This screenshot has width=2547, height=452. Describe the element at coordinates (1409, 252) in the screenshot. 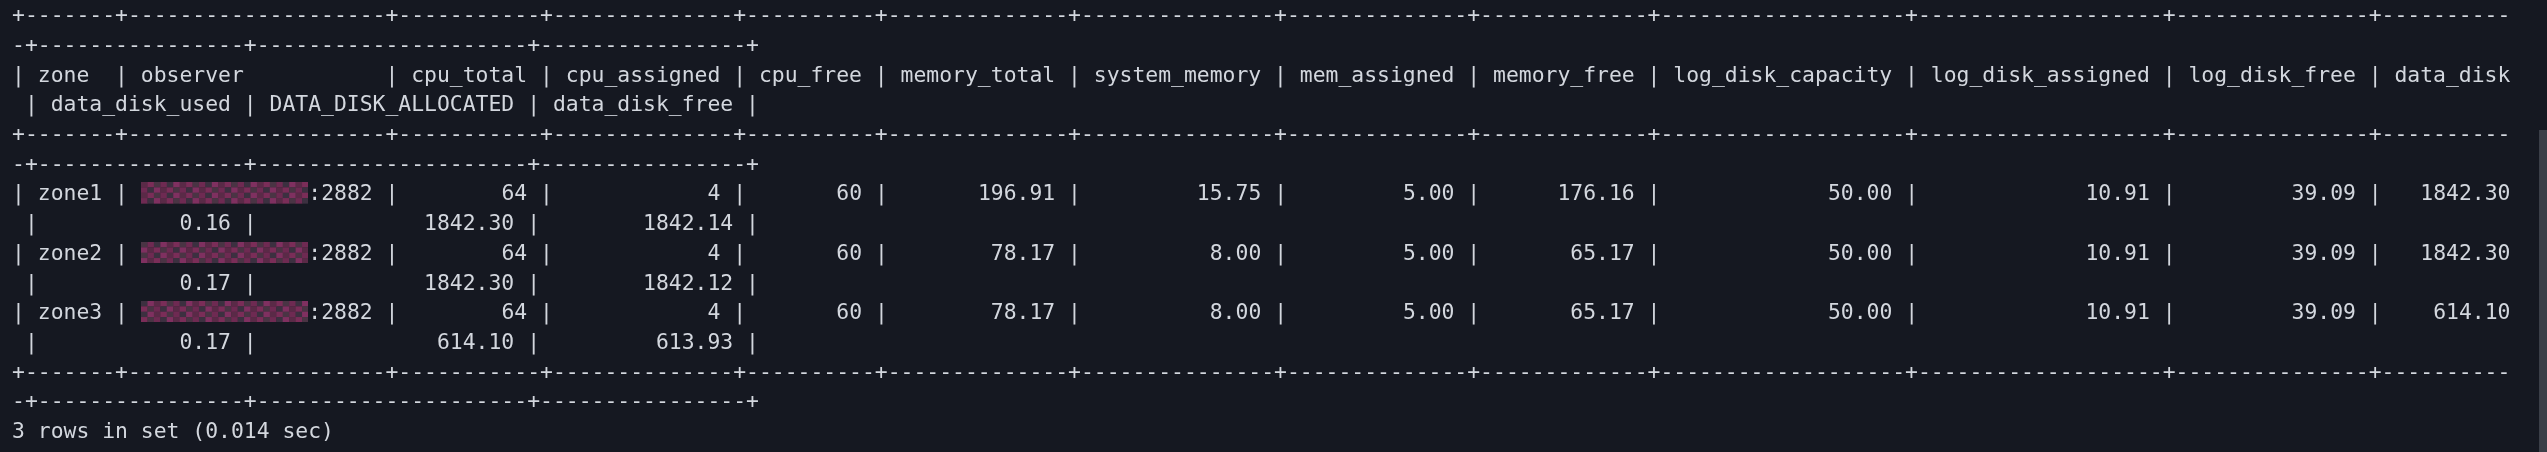

I see `table-row-line: :2882 | 64 | 4 | 60 | 78.17 | 8.00 | 5.00 | 65.17 | 50.00 | 10.91 | 39.09 | 1842.30` at that location.